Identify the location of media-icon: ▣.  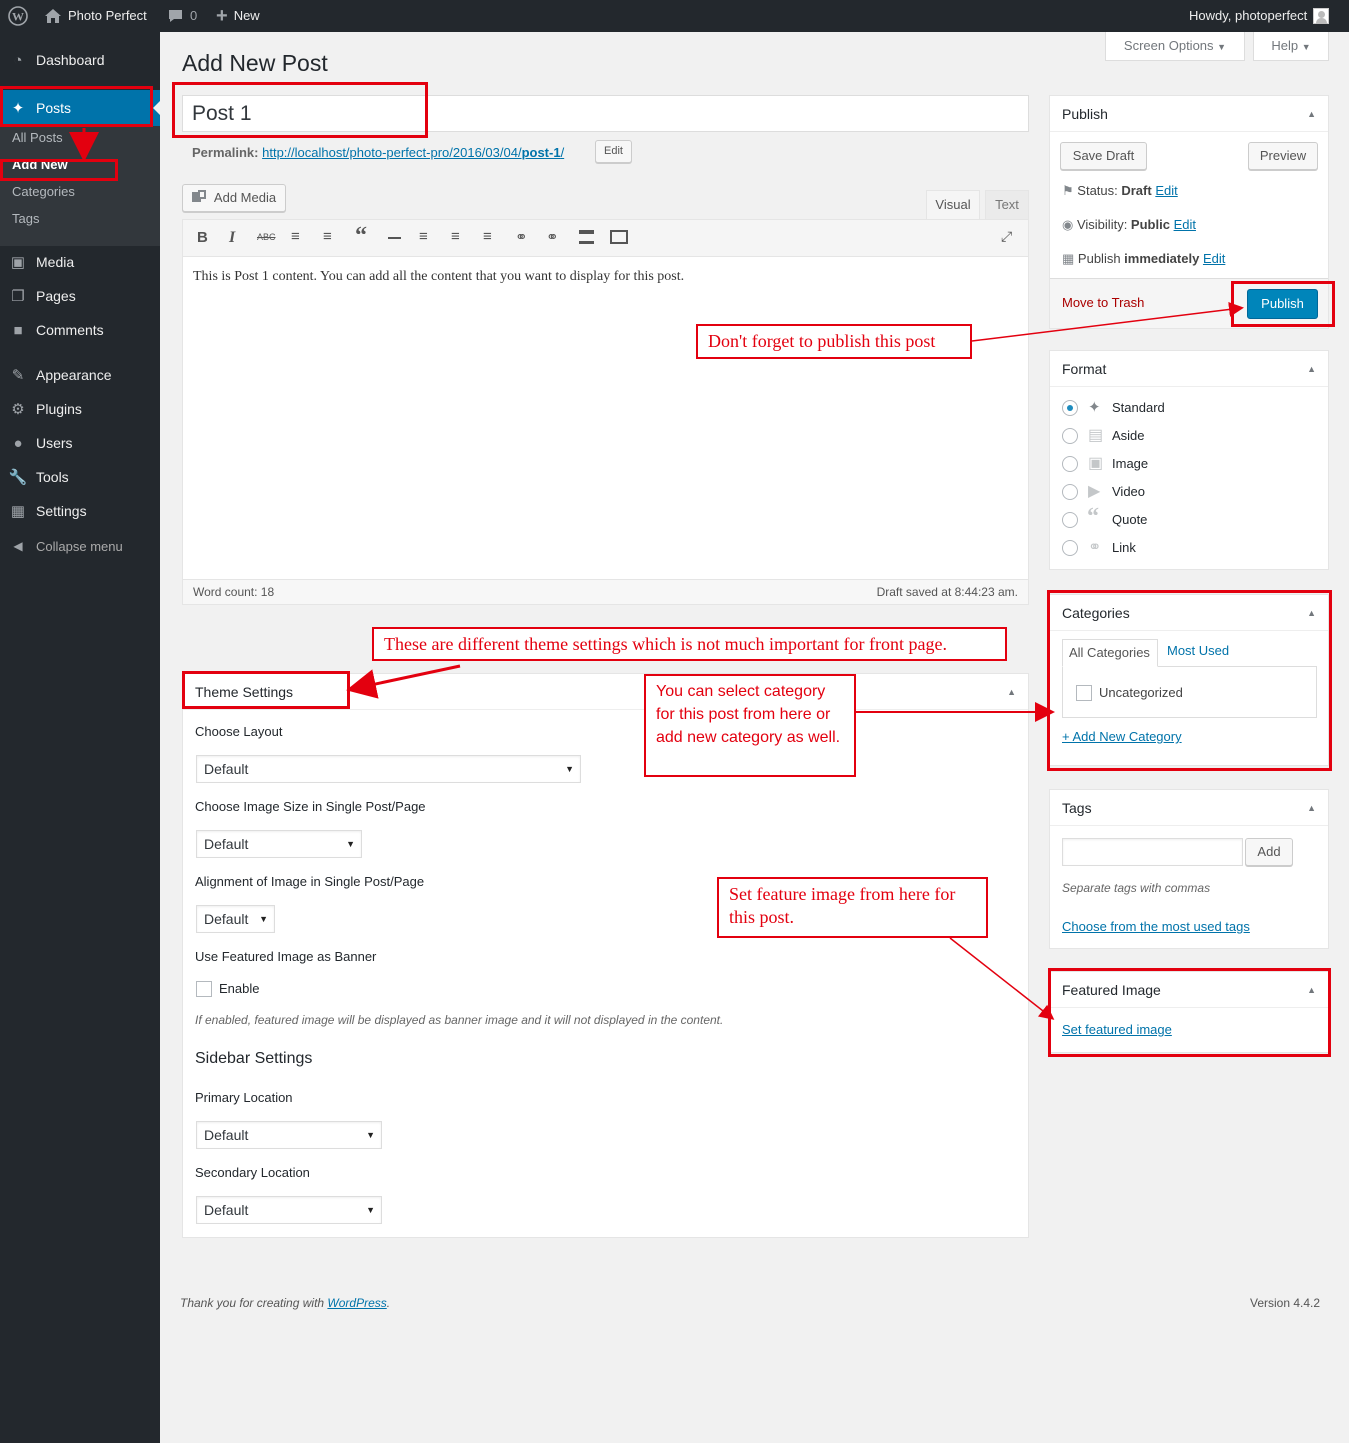
(18, 262).